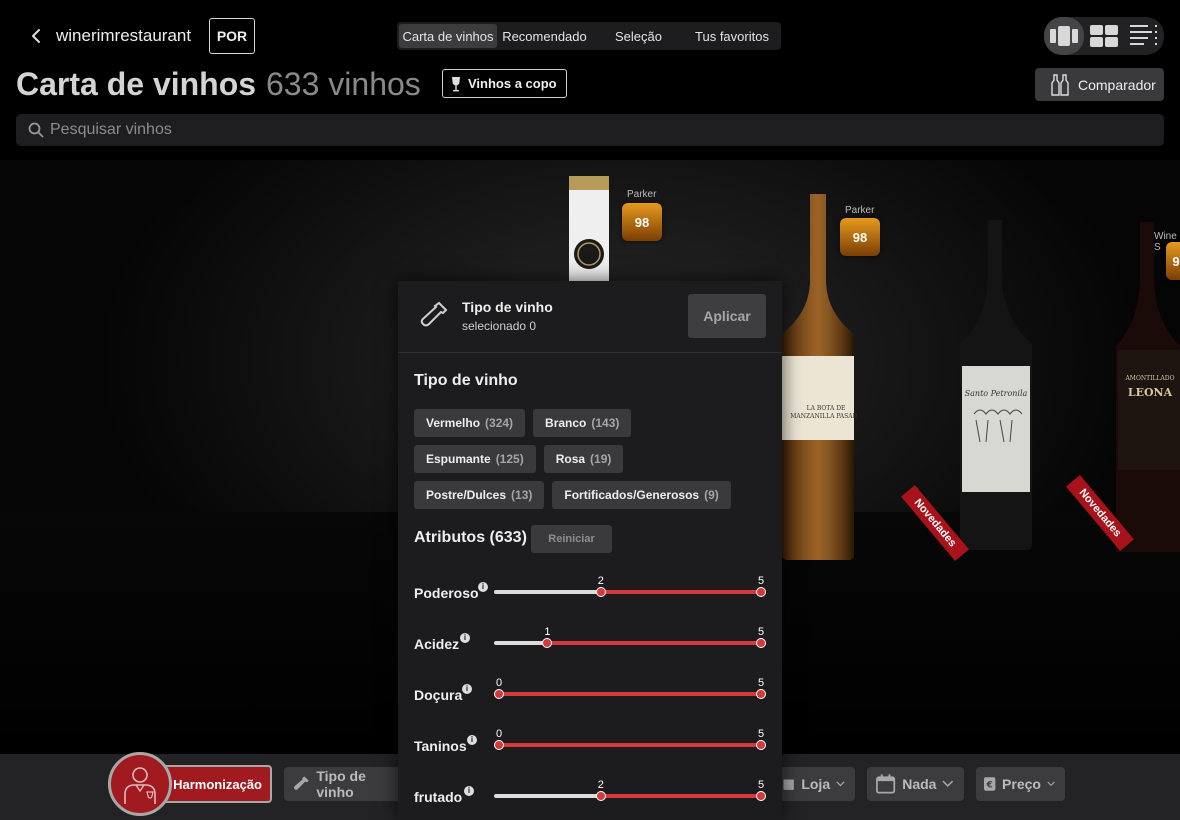 The image size is (1180, 820). I want to click on slider-label: Doçura, so click(438, 695).